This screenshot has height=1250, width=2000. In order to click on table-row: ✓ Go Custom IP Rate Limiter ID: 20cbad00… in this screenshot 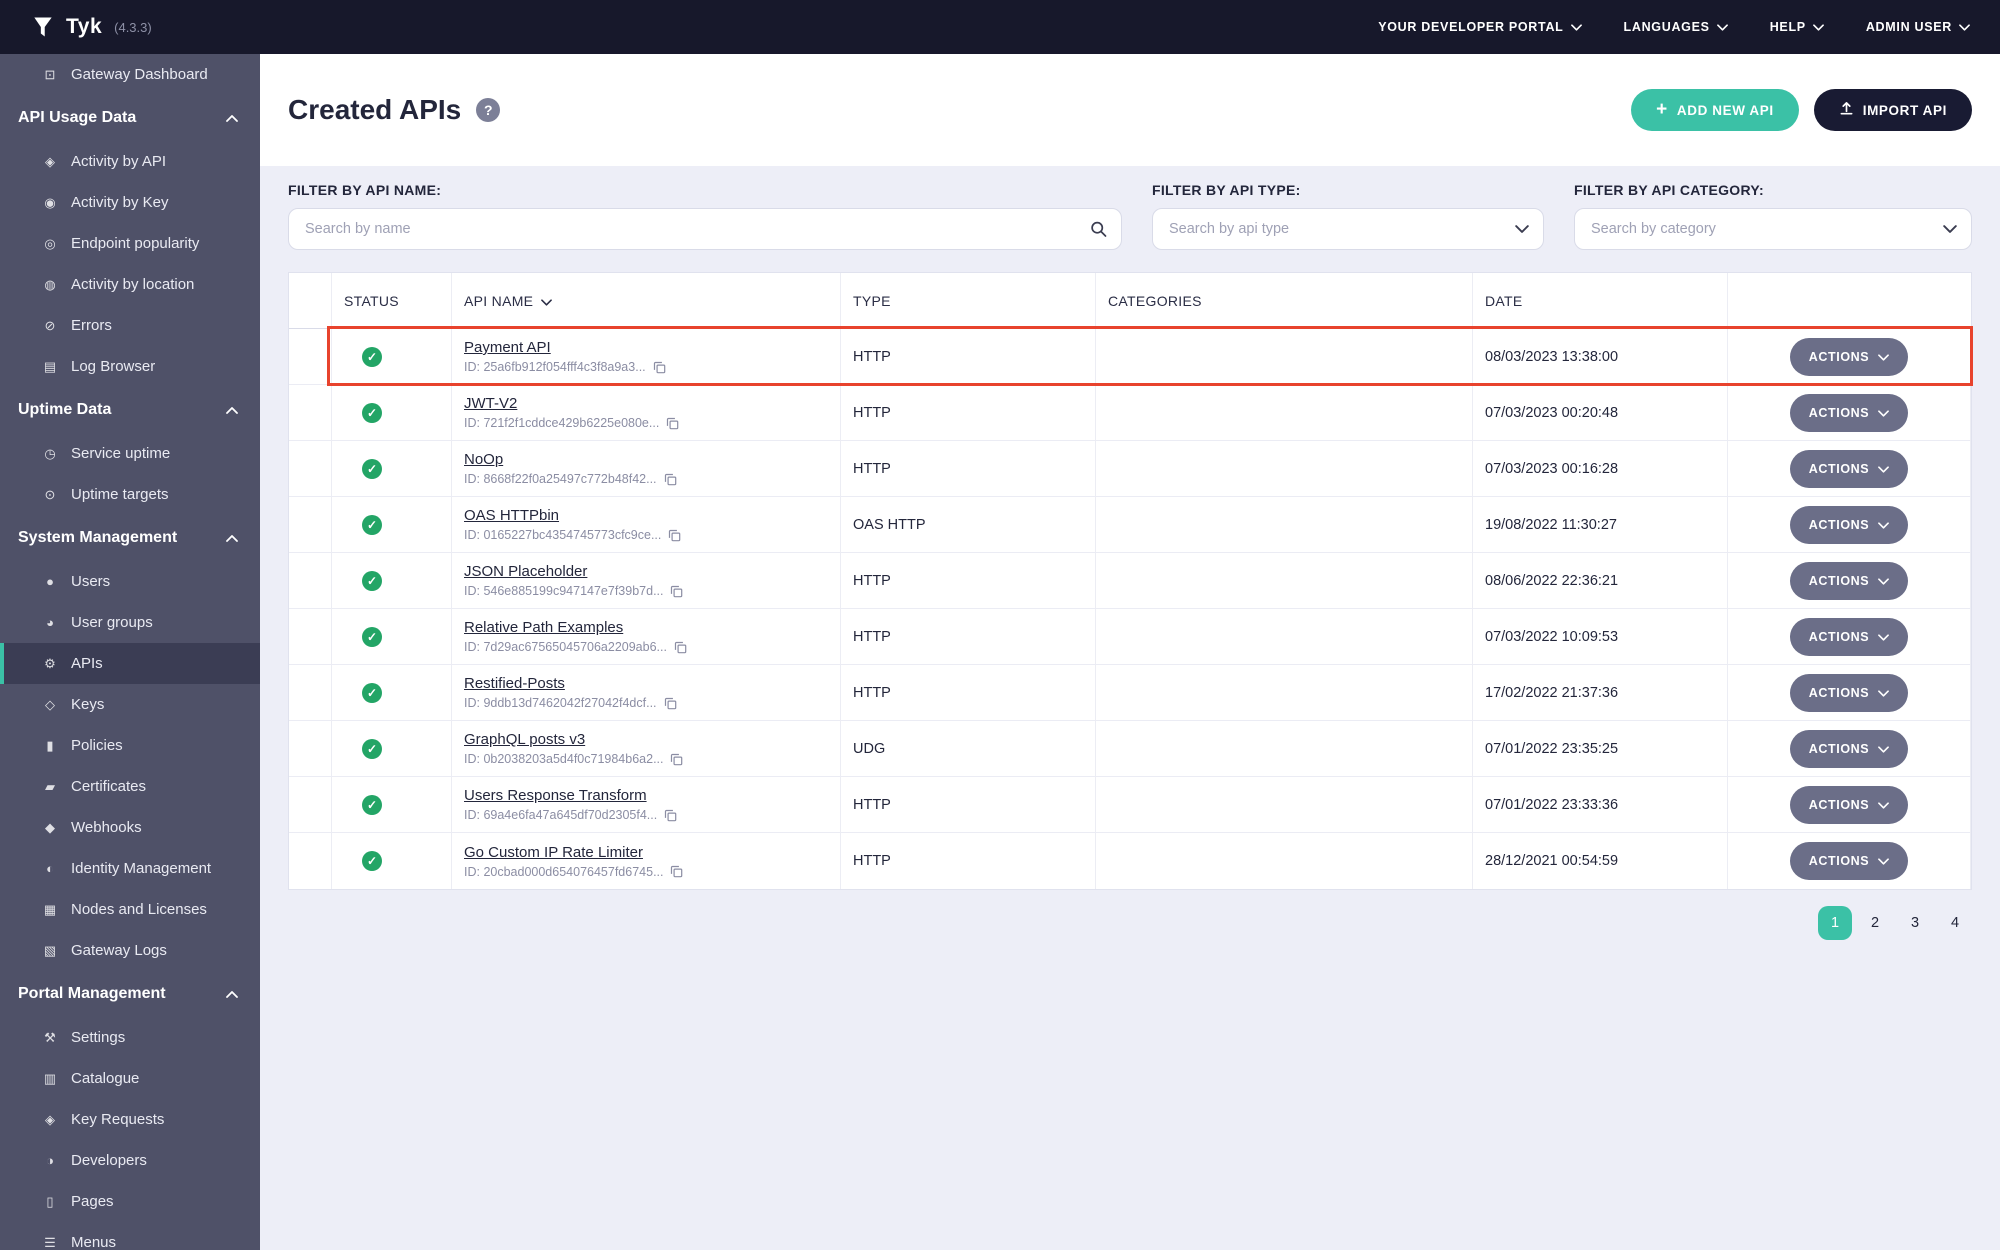, I will do `click(1130, 861)`.